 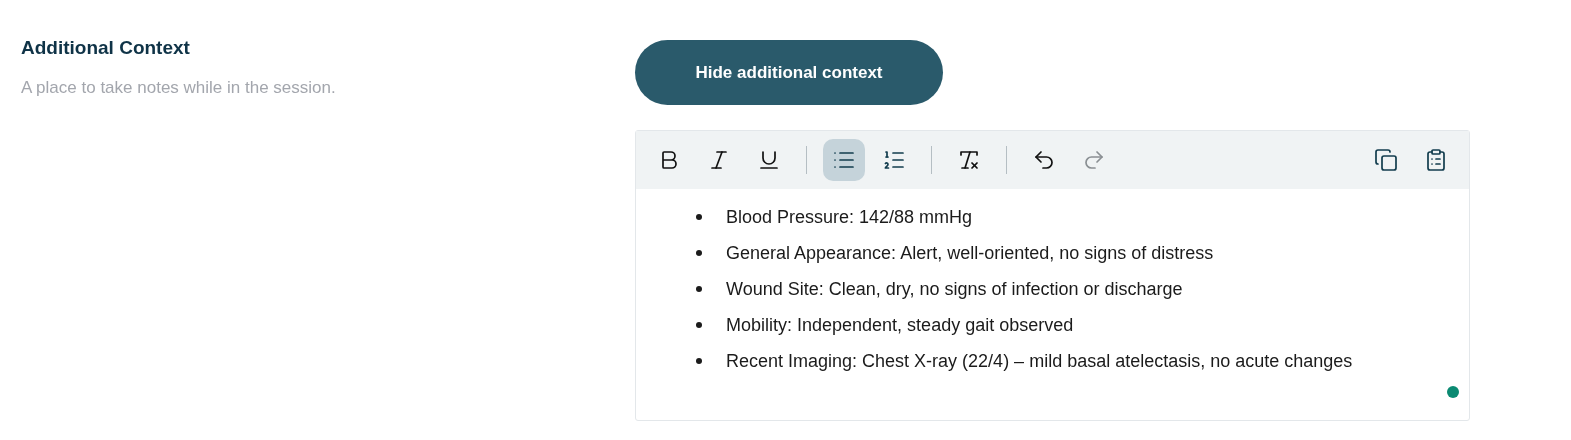 What do you see at coordinates (954, 289) in the screenshot?
I see `note-text: Wound Site: Clean, dry, no signs of infection or discharge` at bounding box center [954, 289].